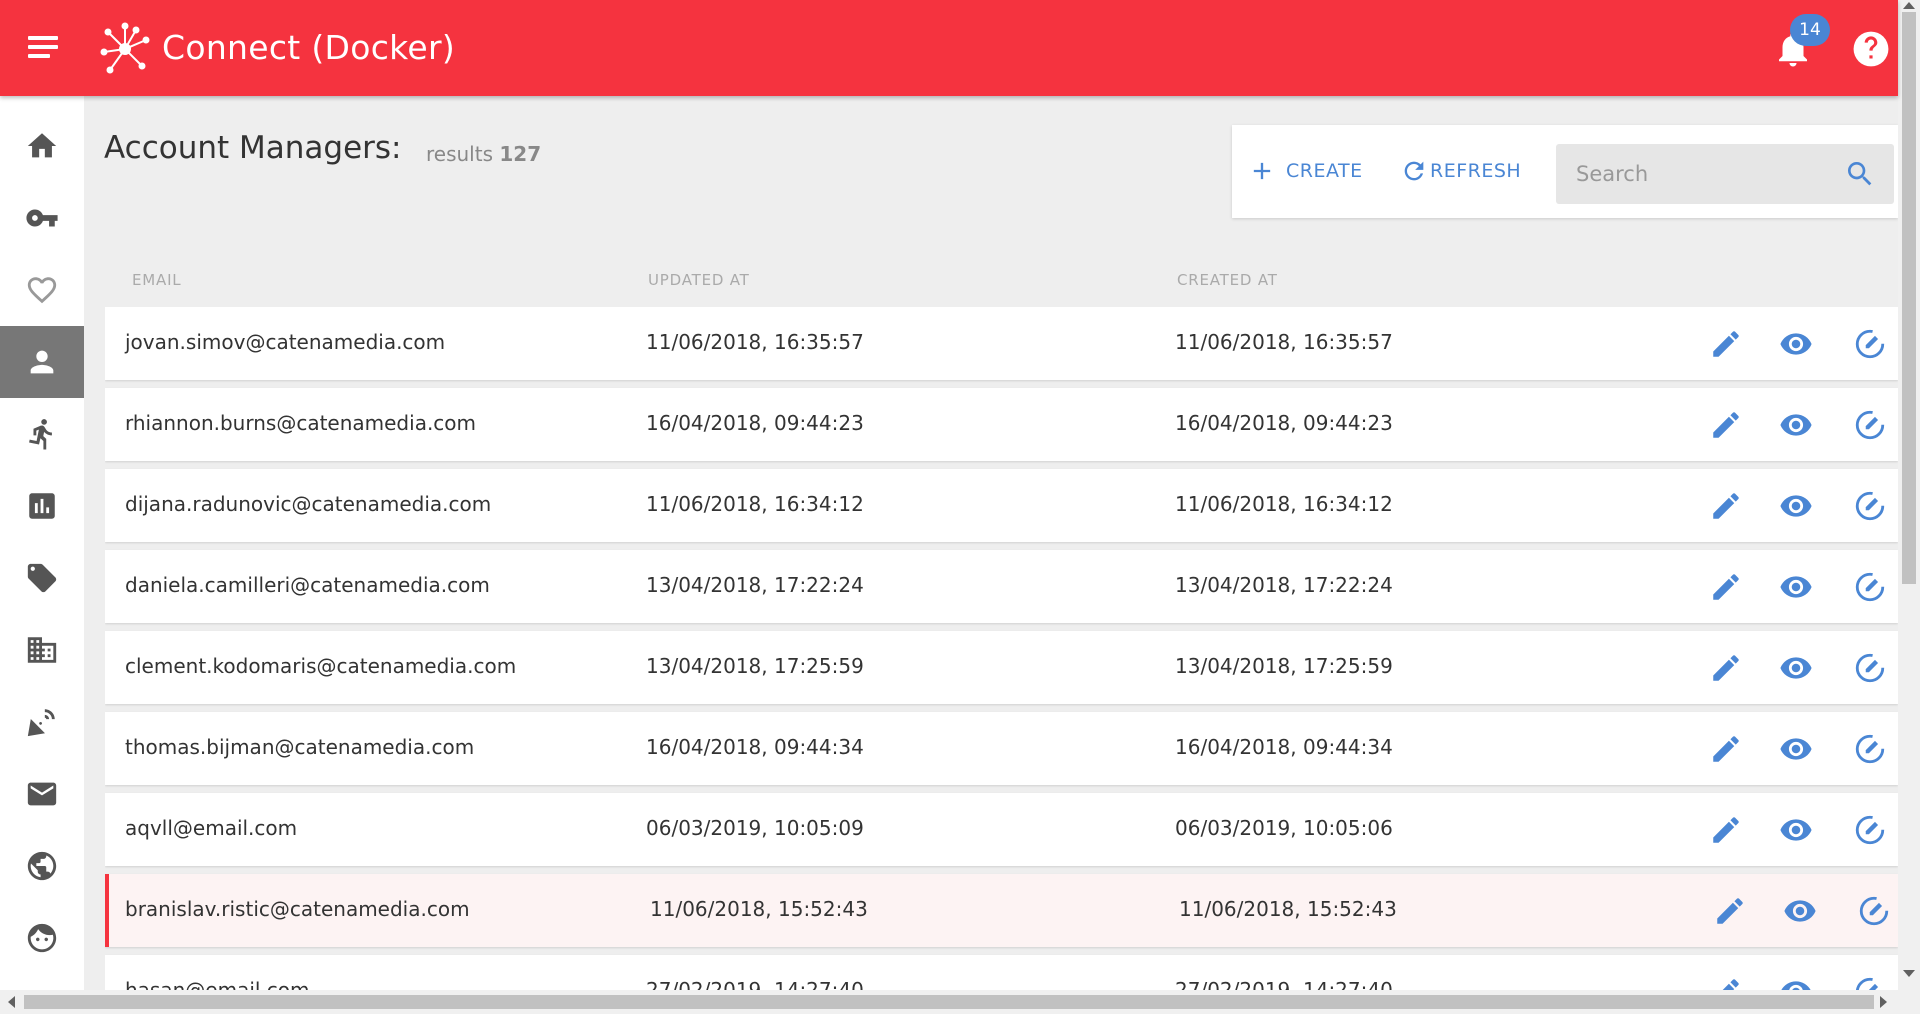  I want to click on vertical-scrollbar, so click(1909, 495).